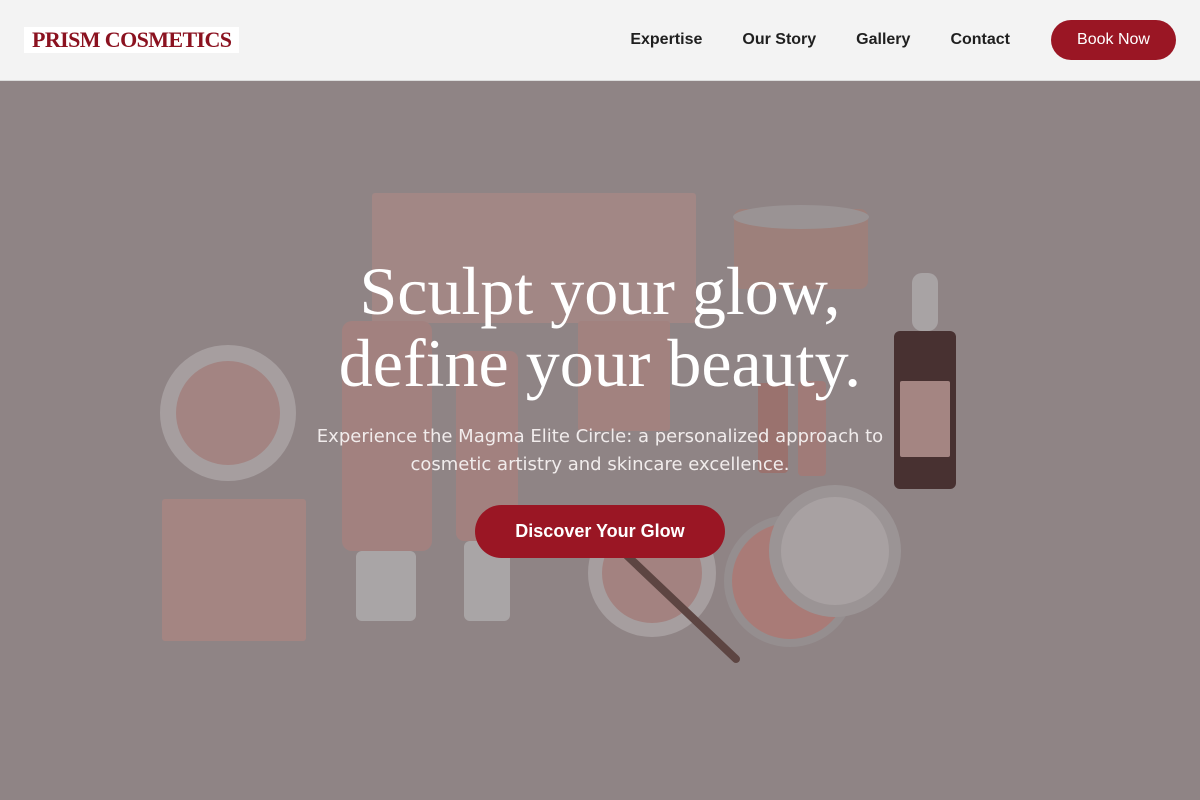 This screenshot has width=1200, height=800. Describe the element at coordinates (980, 40) in the screenshot. I see `nav-link-contact: Contact` at that location.